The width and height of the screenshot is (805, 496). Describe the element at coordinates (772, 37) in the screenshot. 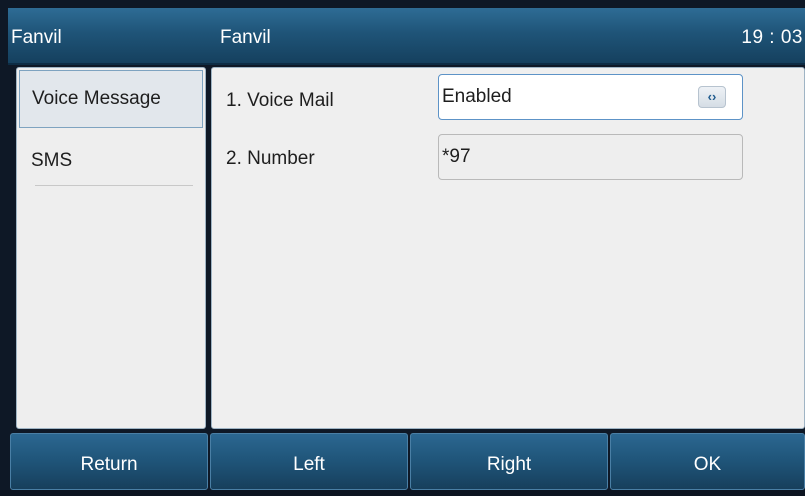

I see `clock: 19 : 03` at that location.